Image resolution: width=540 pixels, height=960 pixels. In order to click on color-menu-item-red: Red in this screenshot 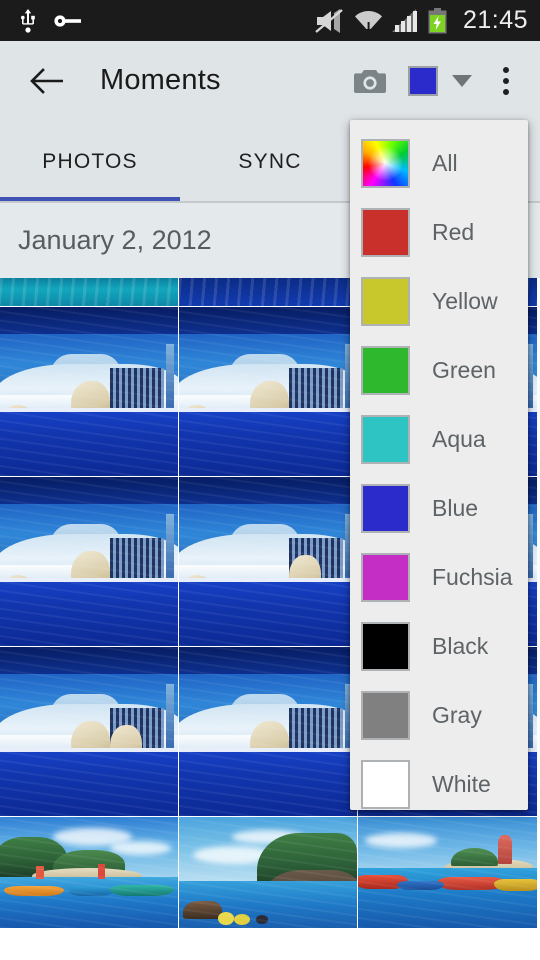, I will do `click(439, 232)`.